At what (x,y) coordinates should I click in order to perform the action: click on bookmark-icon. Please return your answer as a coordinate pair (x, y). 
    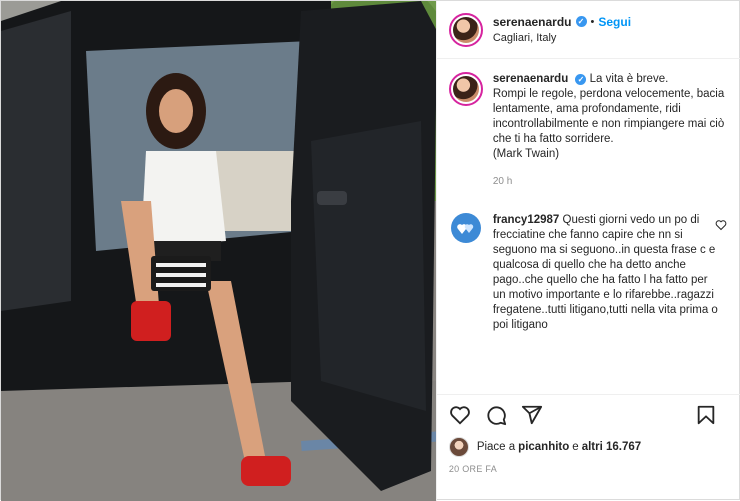
    Looking at the image, I should click on (706, 415).